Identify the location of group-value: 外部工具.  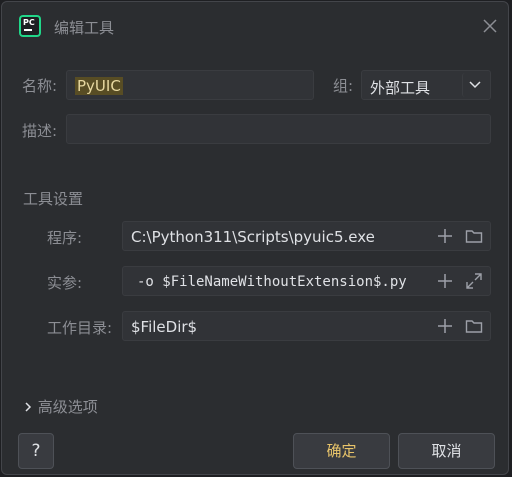
(400, 88).